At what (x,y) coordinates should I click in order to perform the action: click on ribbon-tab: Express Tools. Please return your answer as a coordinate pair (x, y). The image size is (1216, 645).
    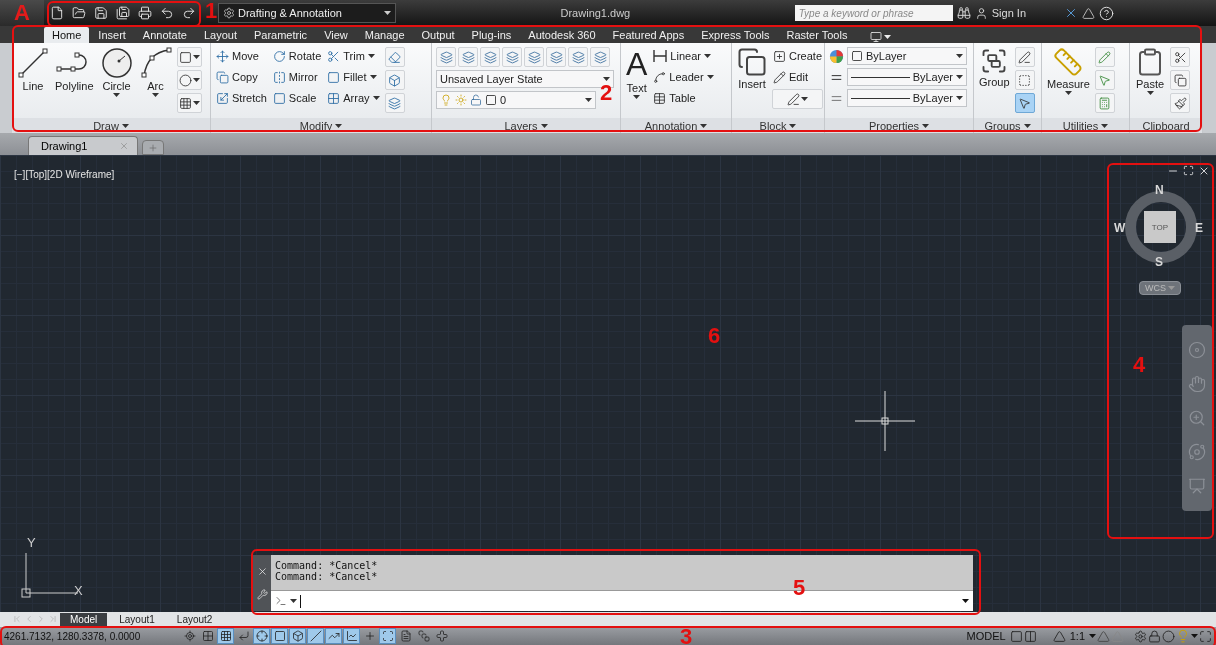
    Looking at the image, I should click on (735, 35).